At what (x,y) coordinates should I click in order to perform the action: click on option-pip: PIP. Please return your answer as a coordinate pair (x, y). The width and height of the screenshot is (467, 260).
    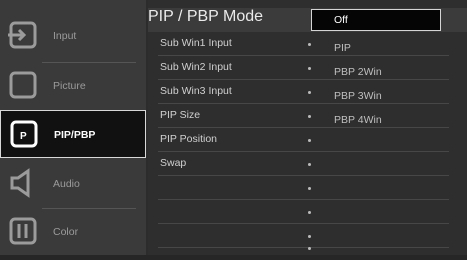
    Looking at the image, I should click on (342, 48).